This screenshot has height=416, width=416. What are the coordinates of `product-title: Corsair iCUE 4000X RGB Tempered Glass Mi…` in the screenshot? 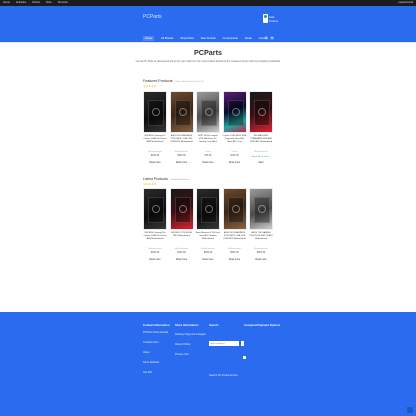 It's located at (235, 139).